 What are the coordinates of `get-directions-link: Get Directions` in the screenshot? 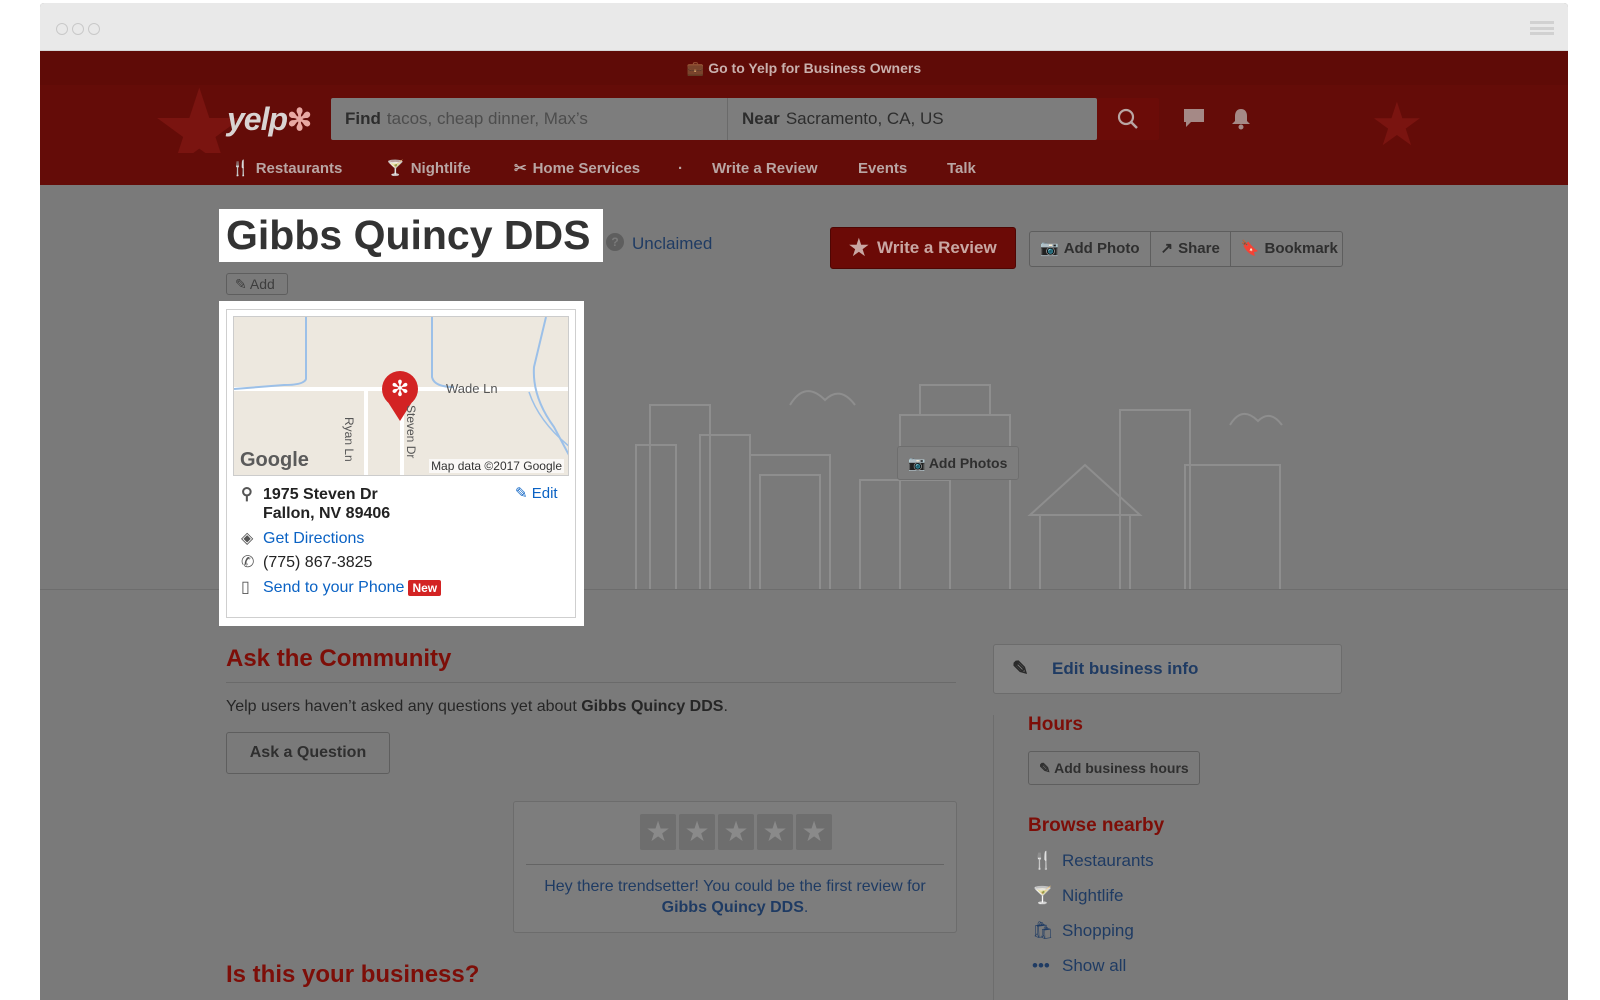 It's located at (313, 538).